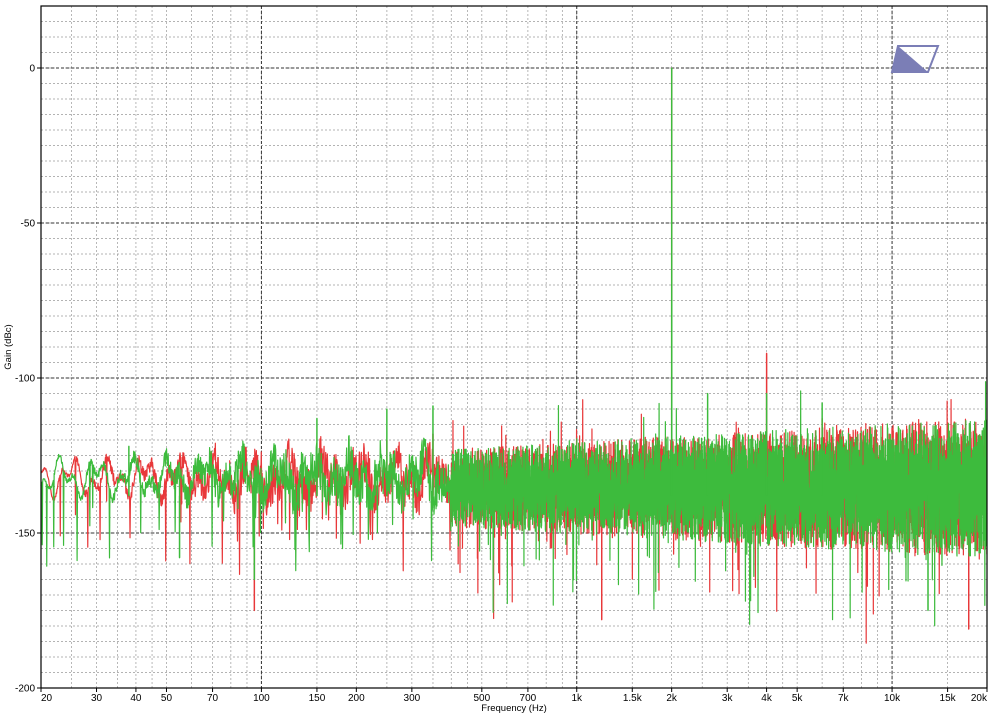  What do you see at coordinates (948, 698) in the screenshot?
I see `x-tick-label: 15k` at bounding box center [948, 698].